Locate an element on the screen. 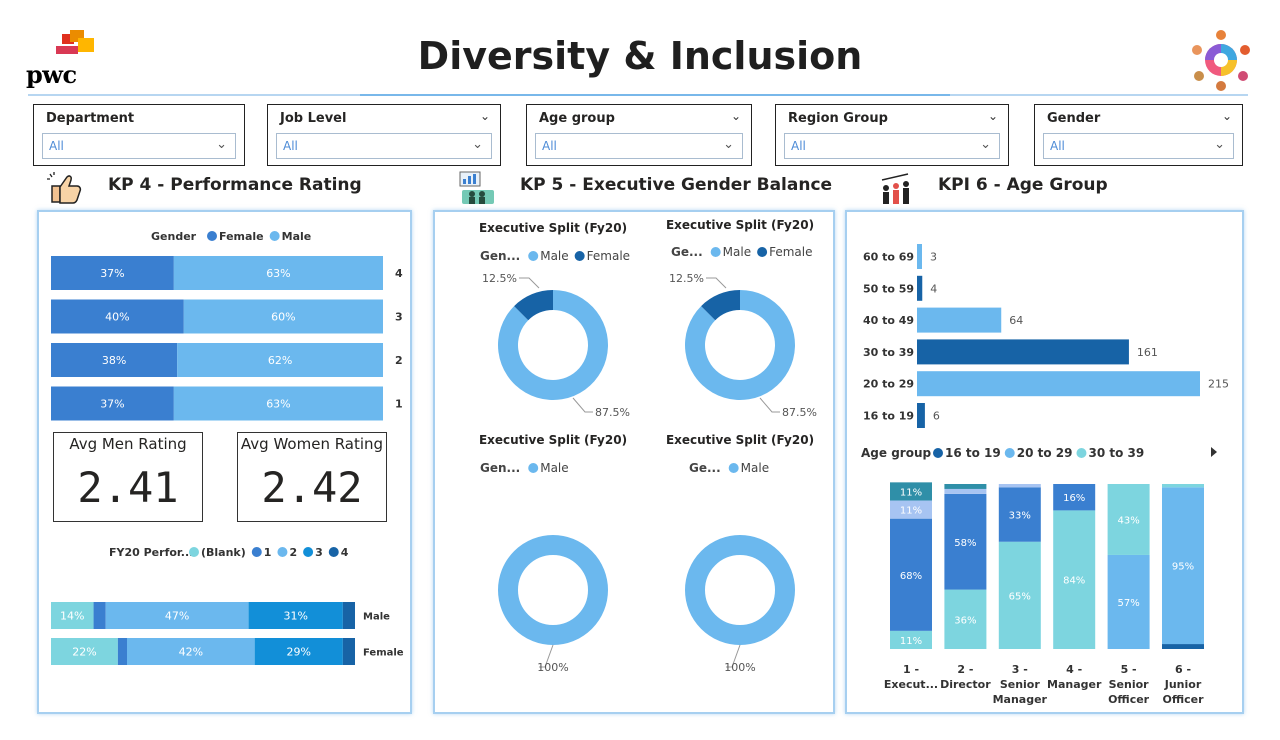 The image size is (1280, 740). gender-slicer: Gender ⌄ All ⌄ is located at coordinates (1138, 135).